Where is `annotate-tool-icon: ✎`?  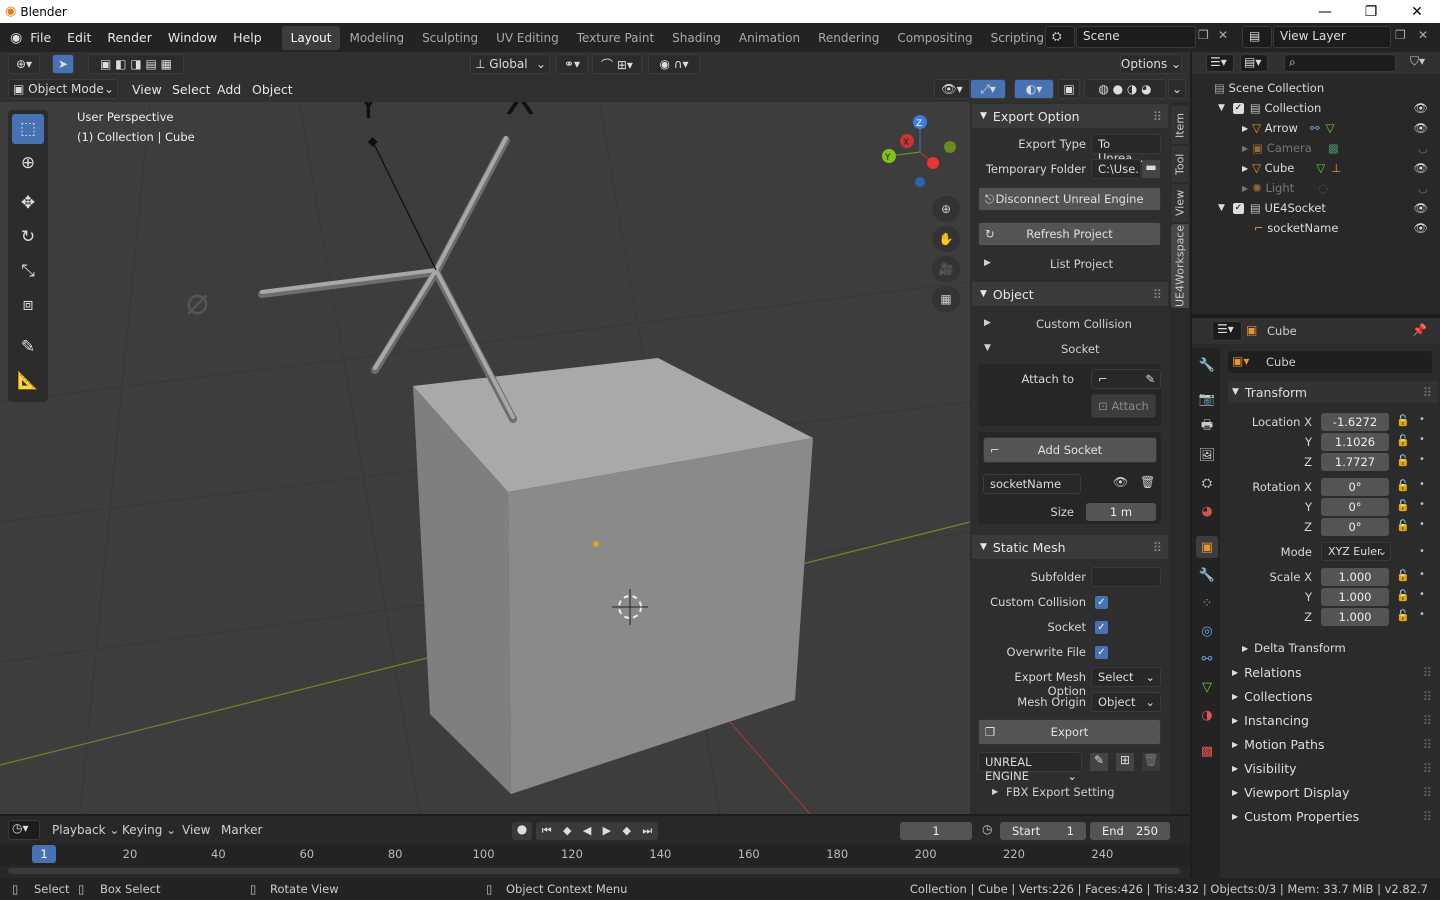 annotate-tool-icon: ✎ is located at coordinates (28, 347).